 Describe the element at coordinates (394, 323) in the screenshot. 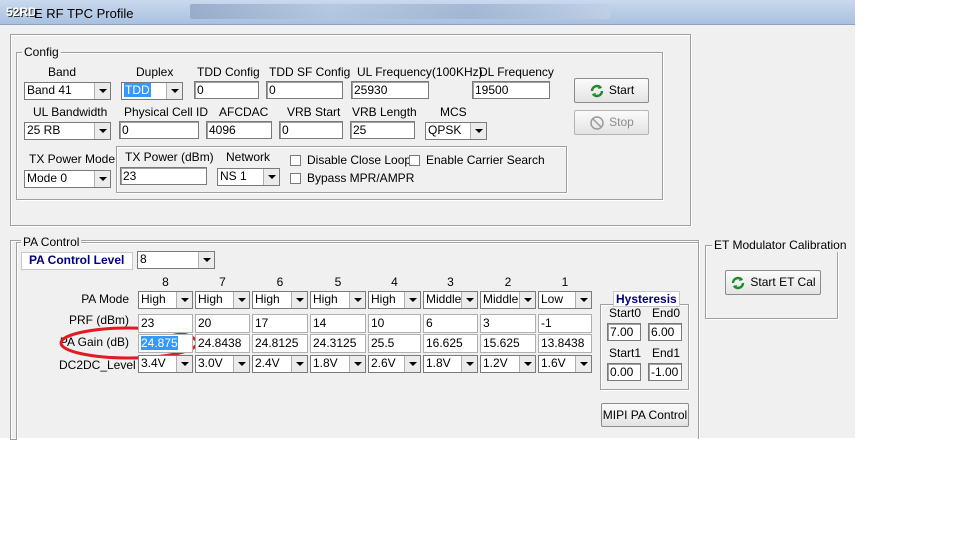

I see `prf-cell: 10` at that location.